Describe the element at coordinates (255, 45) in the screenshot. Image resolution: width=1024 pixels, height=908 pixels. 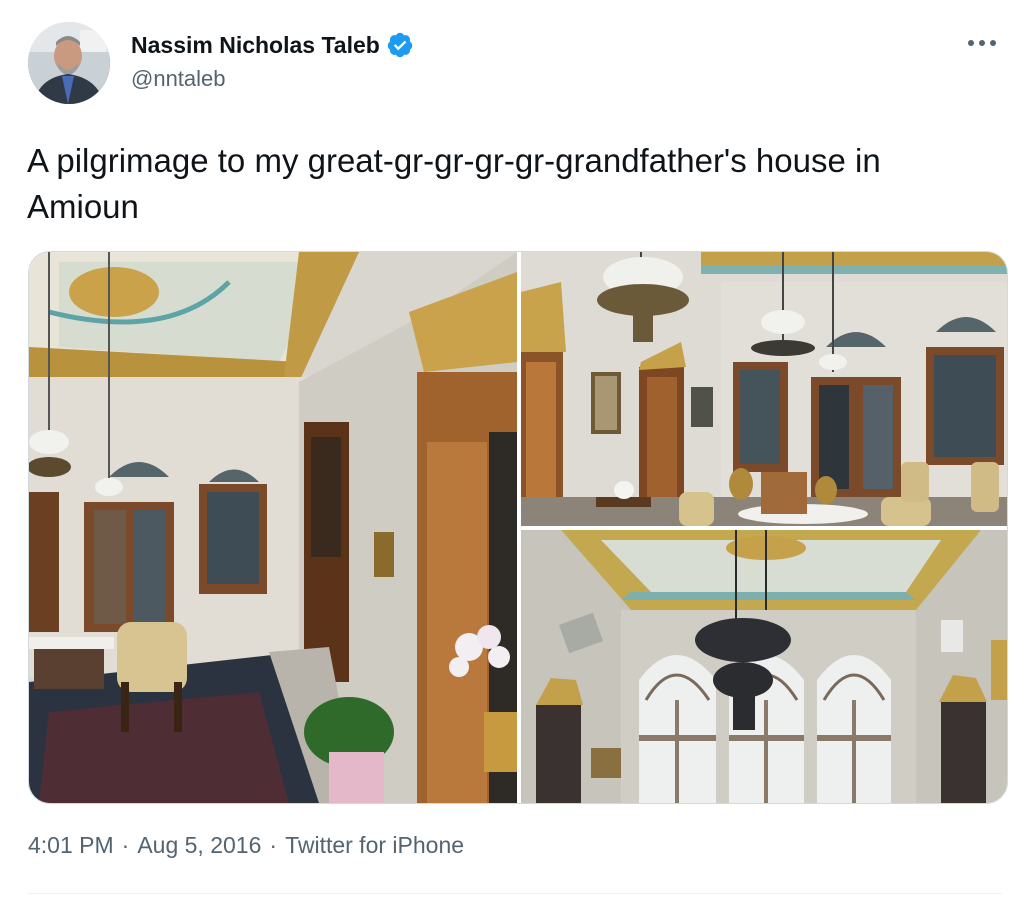
I see `author-name: Nassim Nicholas Taleb` at that location.